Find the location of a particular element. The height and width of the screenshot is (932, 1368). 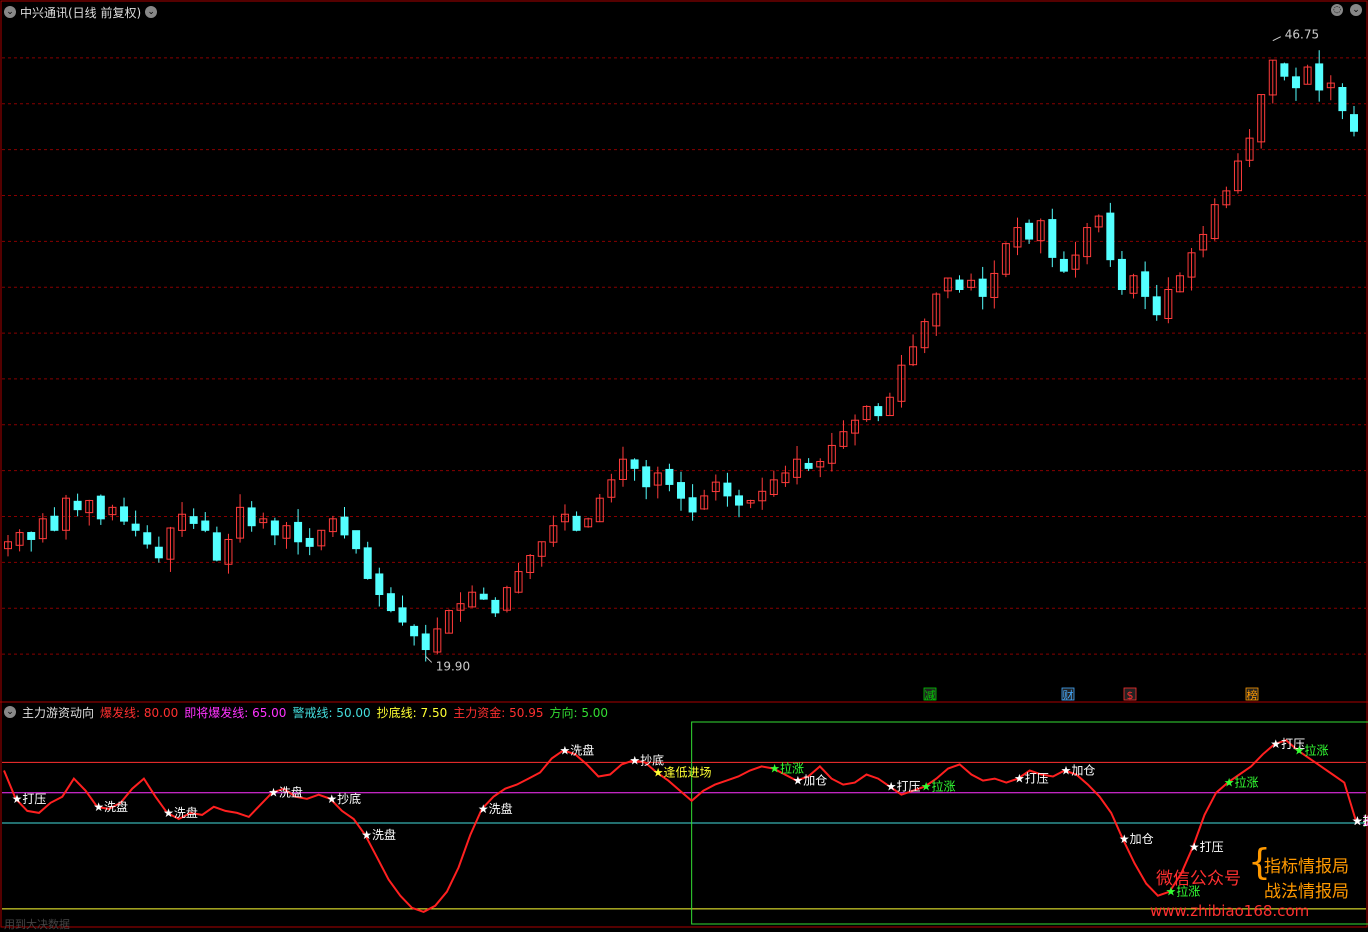

high-price-label: 46.75 is located at coordinates (1302, 35).